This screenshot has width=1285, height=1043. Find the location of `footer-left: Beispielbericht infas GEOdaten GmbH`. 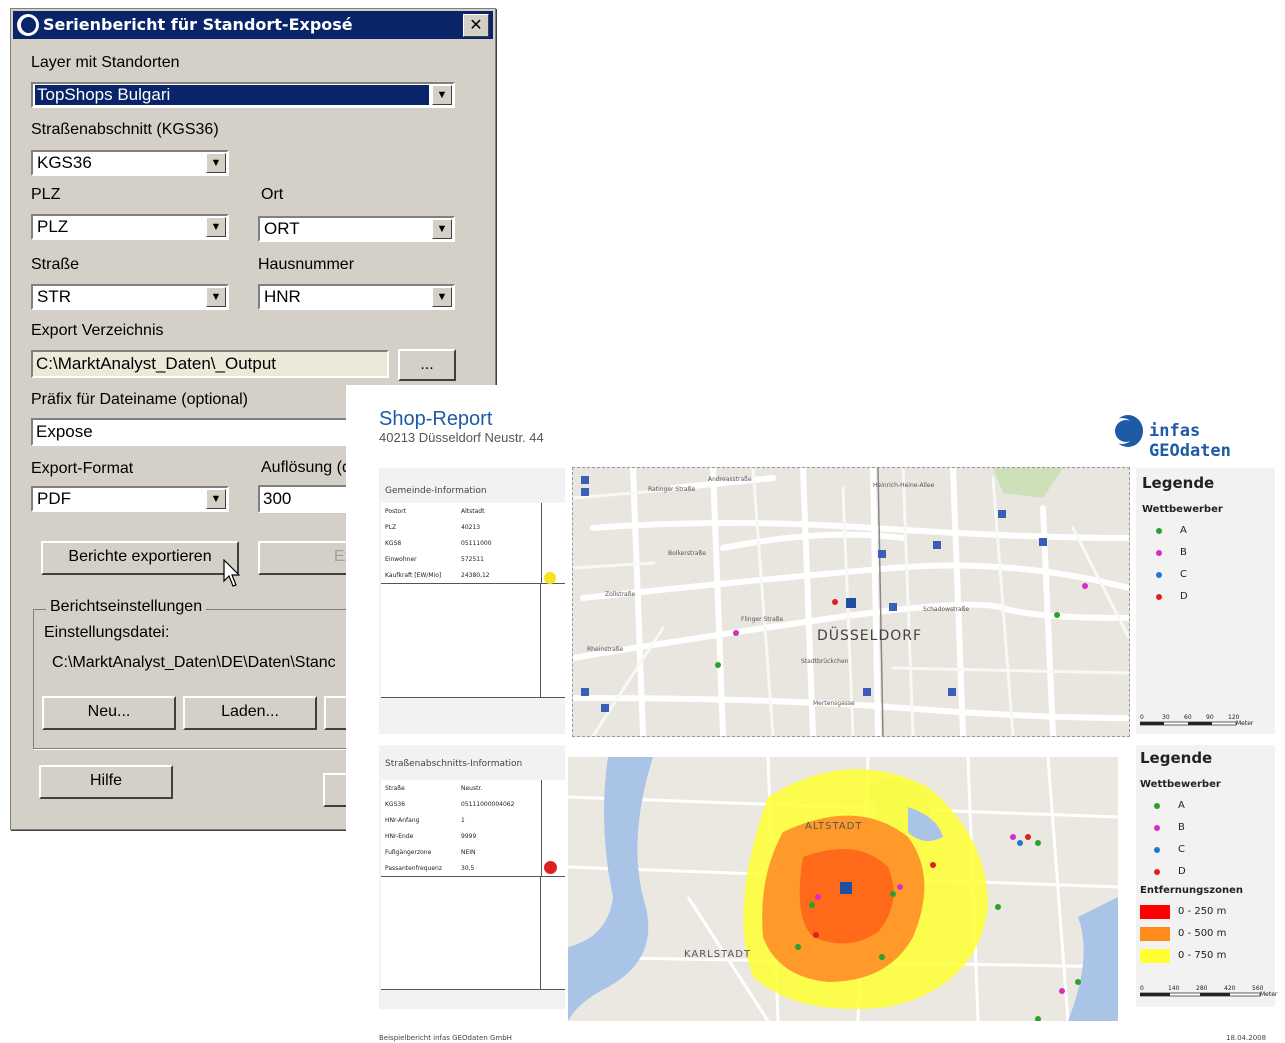

footer-left: Beispielbericht infas GEOdaten GmbH is located at coordinates (445, 1038).